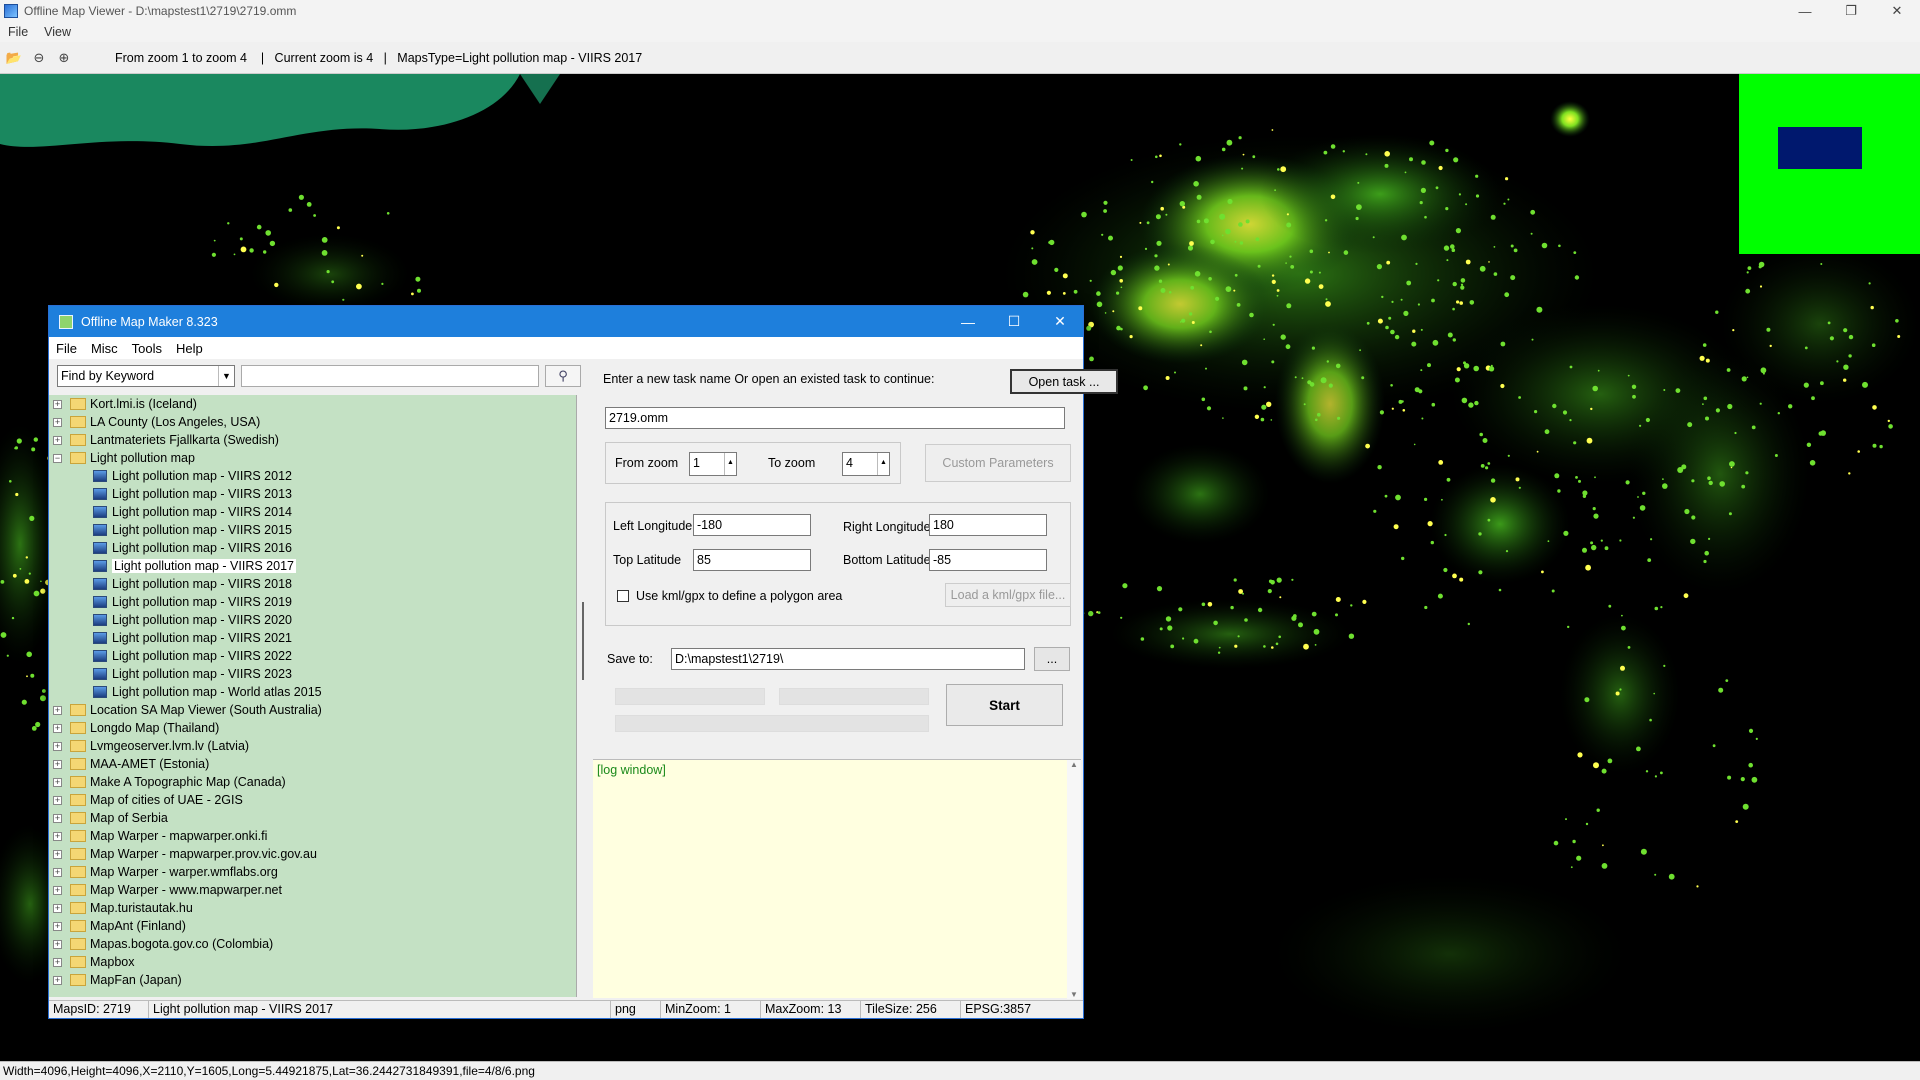 The height and width of the screenshot is (1080, 1920). Describe the element at coordinates (988, 560) in the screenshot. I see `bottom-latitude-input: -85` at that location.